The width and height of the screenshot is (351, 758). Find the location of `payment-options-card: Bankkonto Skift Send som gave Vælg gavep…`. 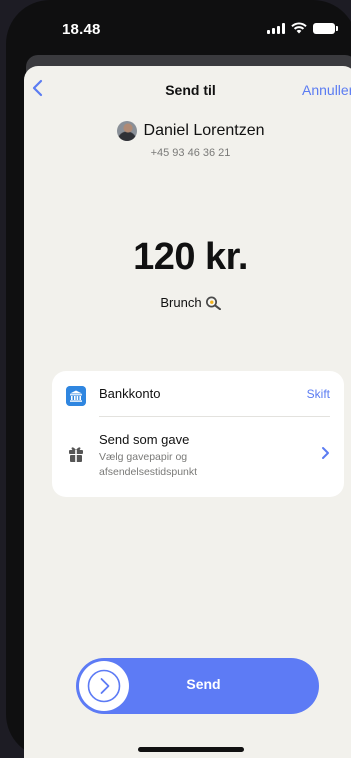

payment-options-card: Bankkonto Skift Send som gave Vælg gavep… is located at coordinates (198, 434).